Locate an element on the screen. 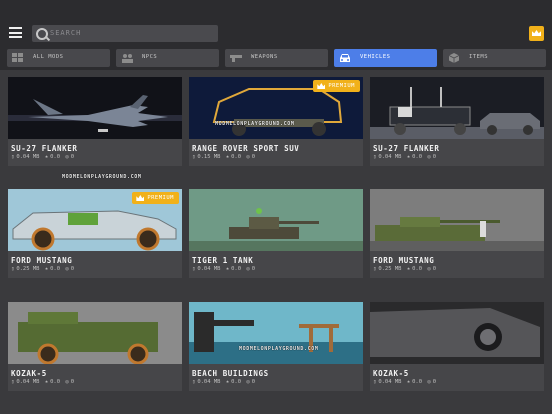 The height and width of the screenshot is (414, 552). people-icon is located at coordinates (127, 58).